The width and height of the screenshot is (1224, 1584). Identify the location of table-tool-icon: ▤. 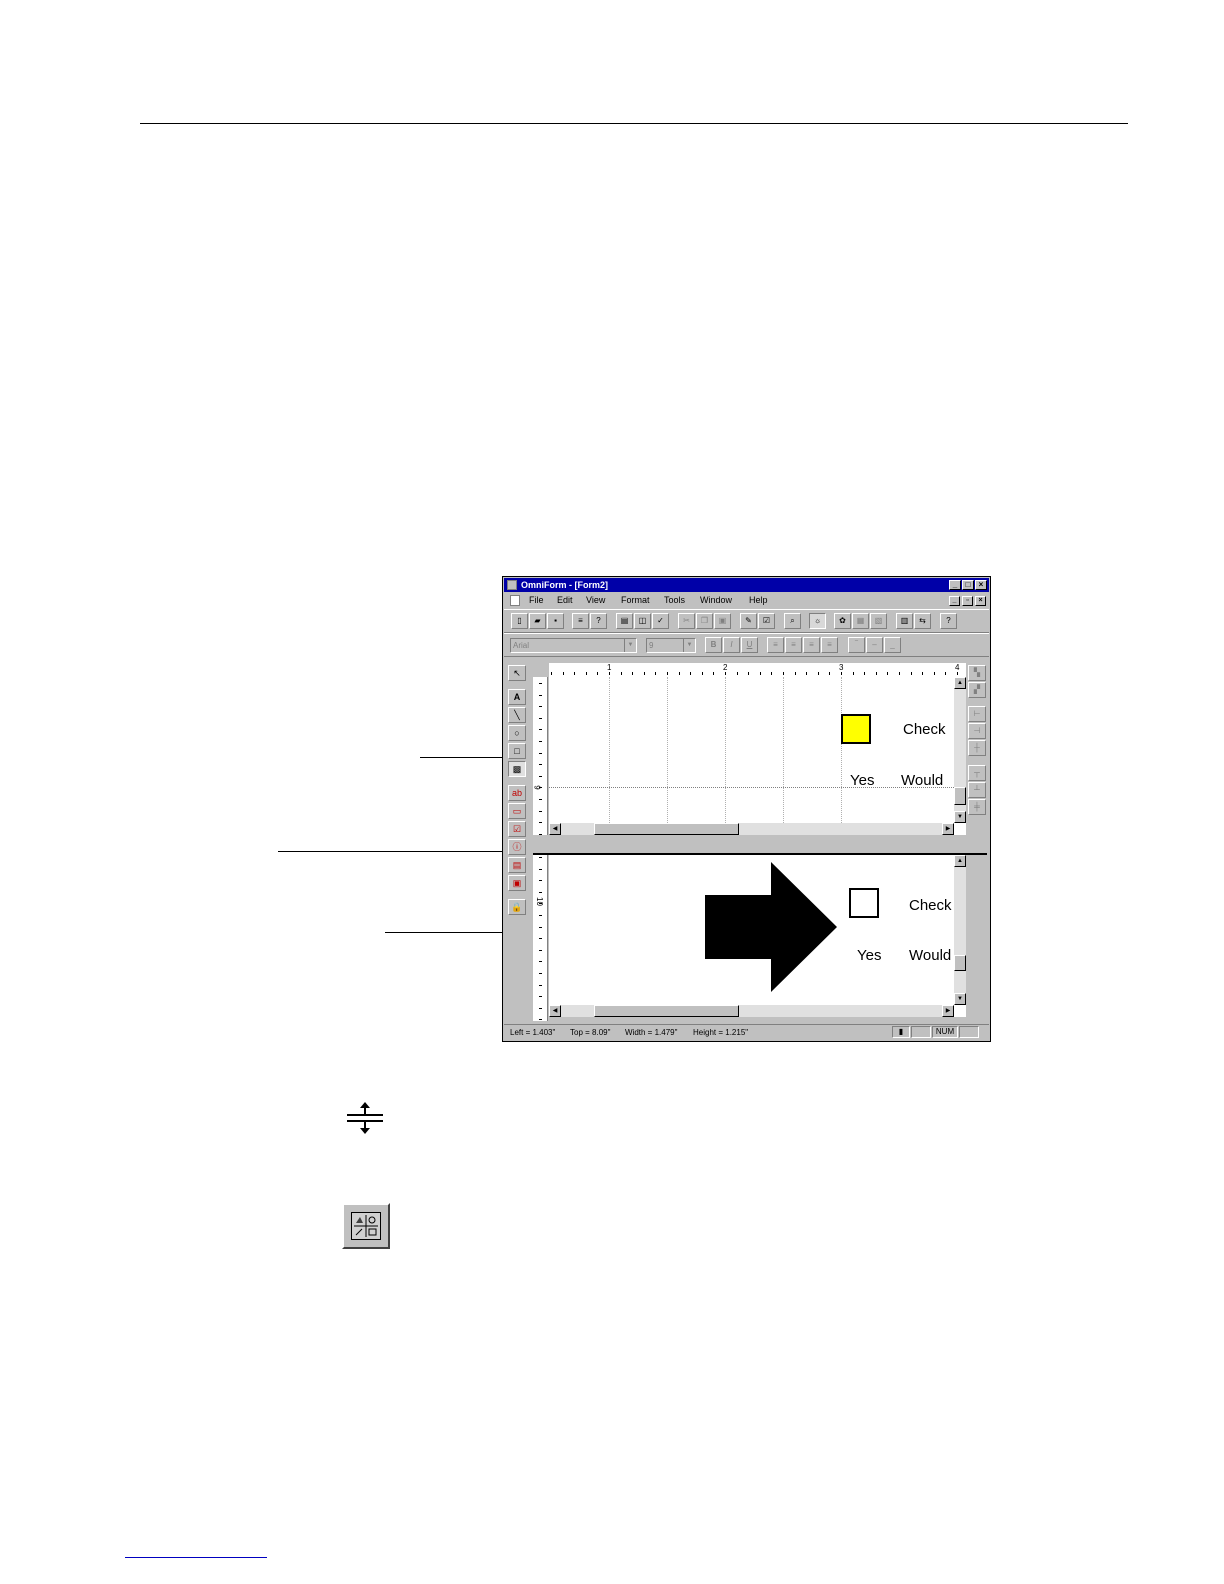
(517, 865).